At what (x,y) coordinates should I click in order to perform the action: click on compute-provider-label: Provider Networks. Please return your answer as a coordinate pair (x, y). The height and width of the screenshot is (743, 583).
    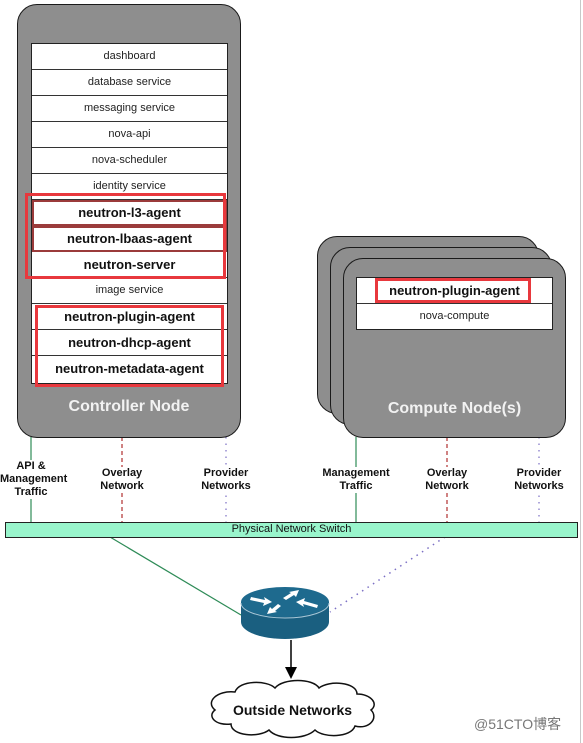
    Looking at the image, I should click on (539, 480).